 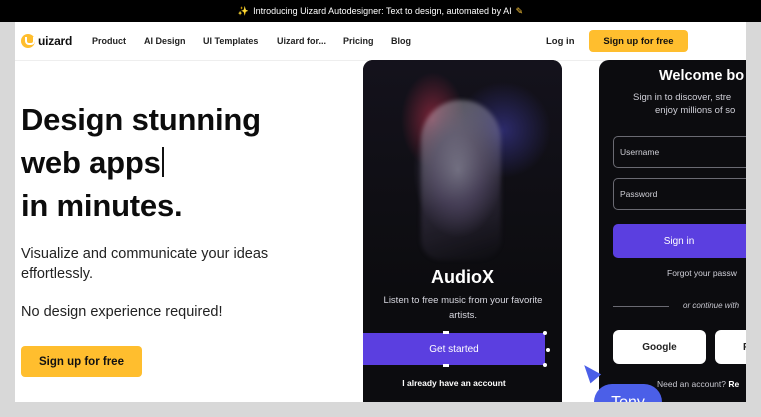 What do you see at coordinates (102, 205) in the screenshot?
I see `hero-title-line-3: in minutes.` at bounding box center [102, 205].